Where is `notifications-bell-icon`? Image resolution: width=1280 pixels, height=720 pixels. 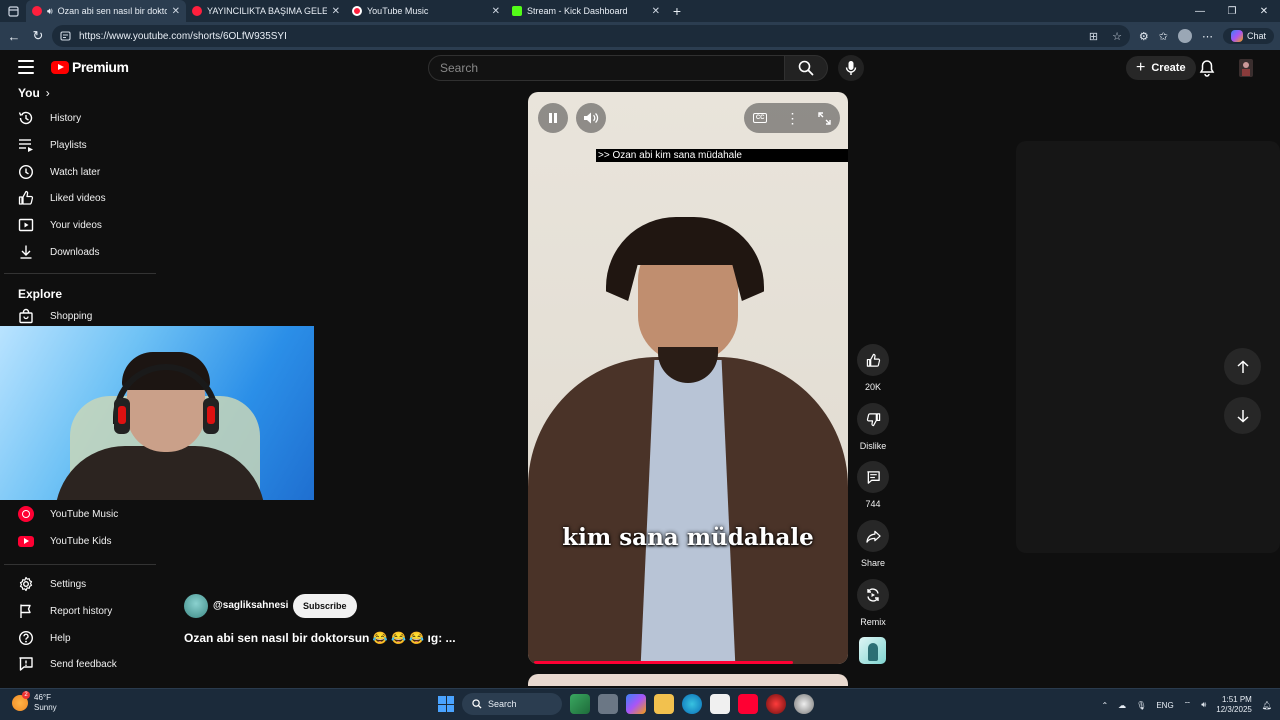
notifications-bell-icon is located at coordinates (1207, 70).